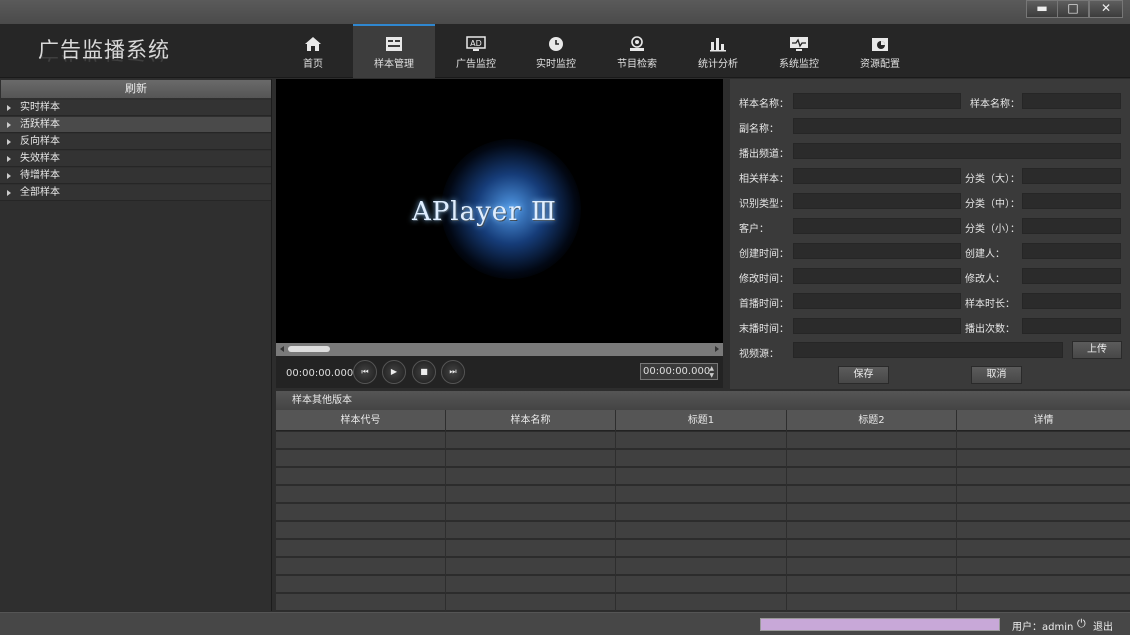 This screenshot has height=635, width=1130. Describe the element at coordinates (556, 51) in the screenshot. I see `nav-realtime-monitor: 实时监控` at that location.